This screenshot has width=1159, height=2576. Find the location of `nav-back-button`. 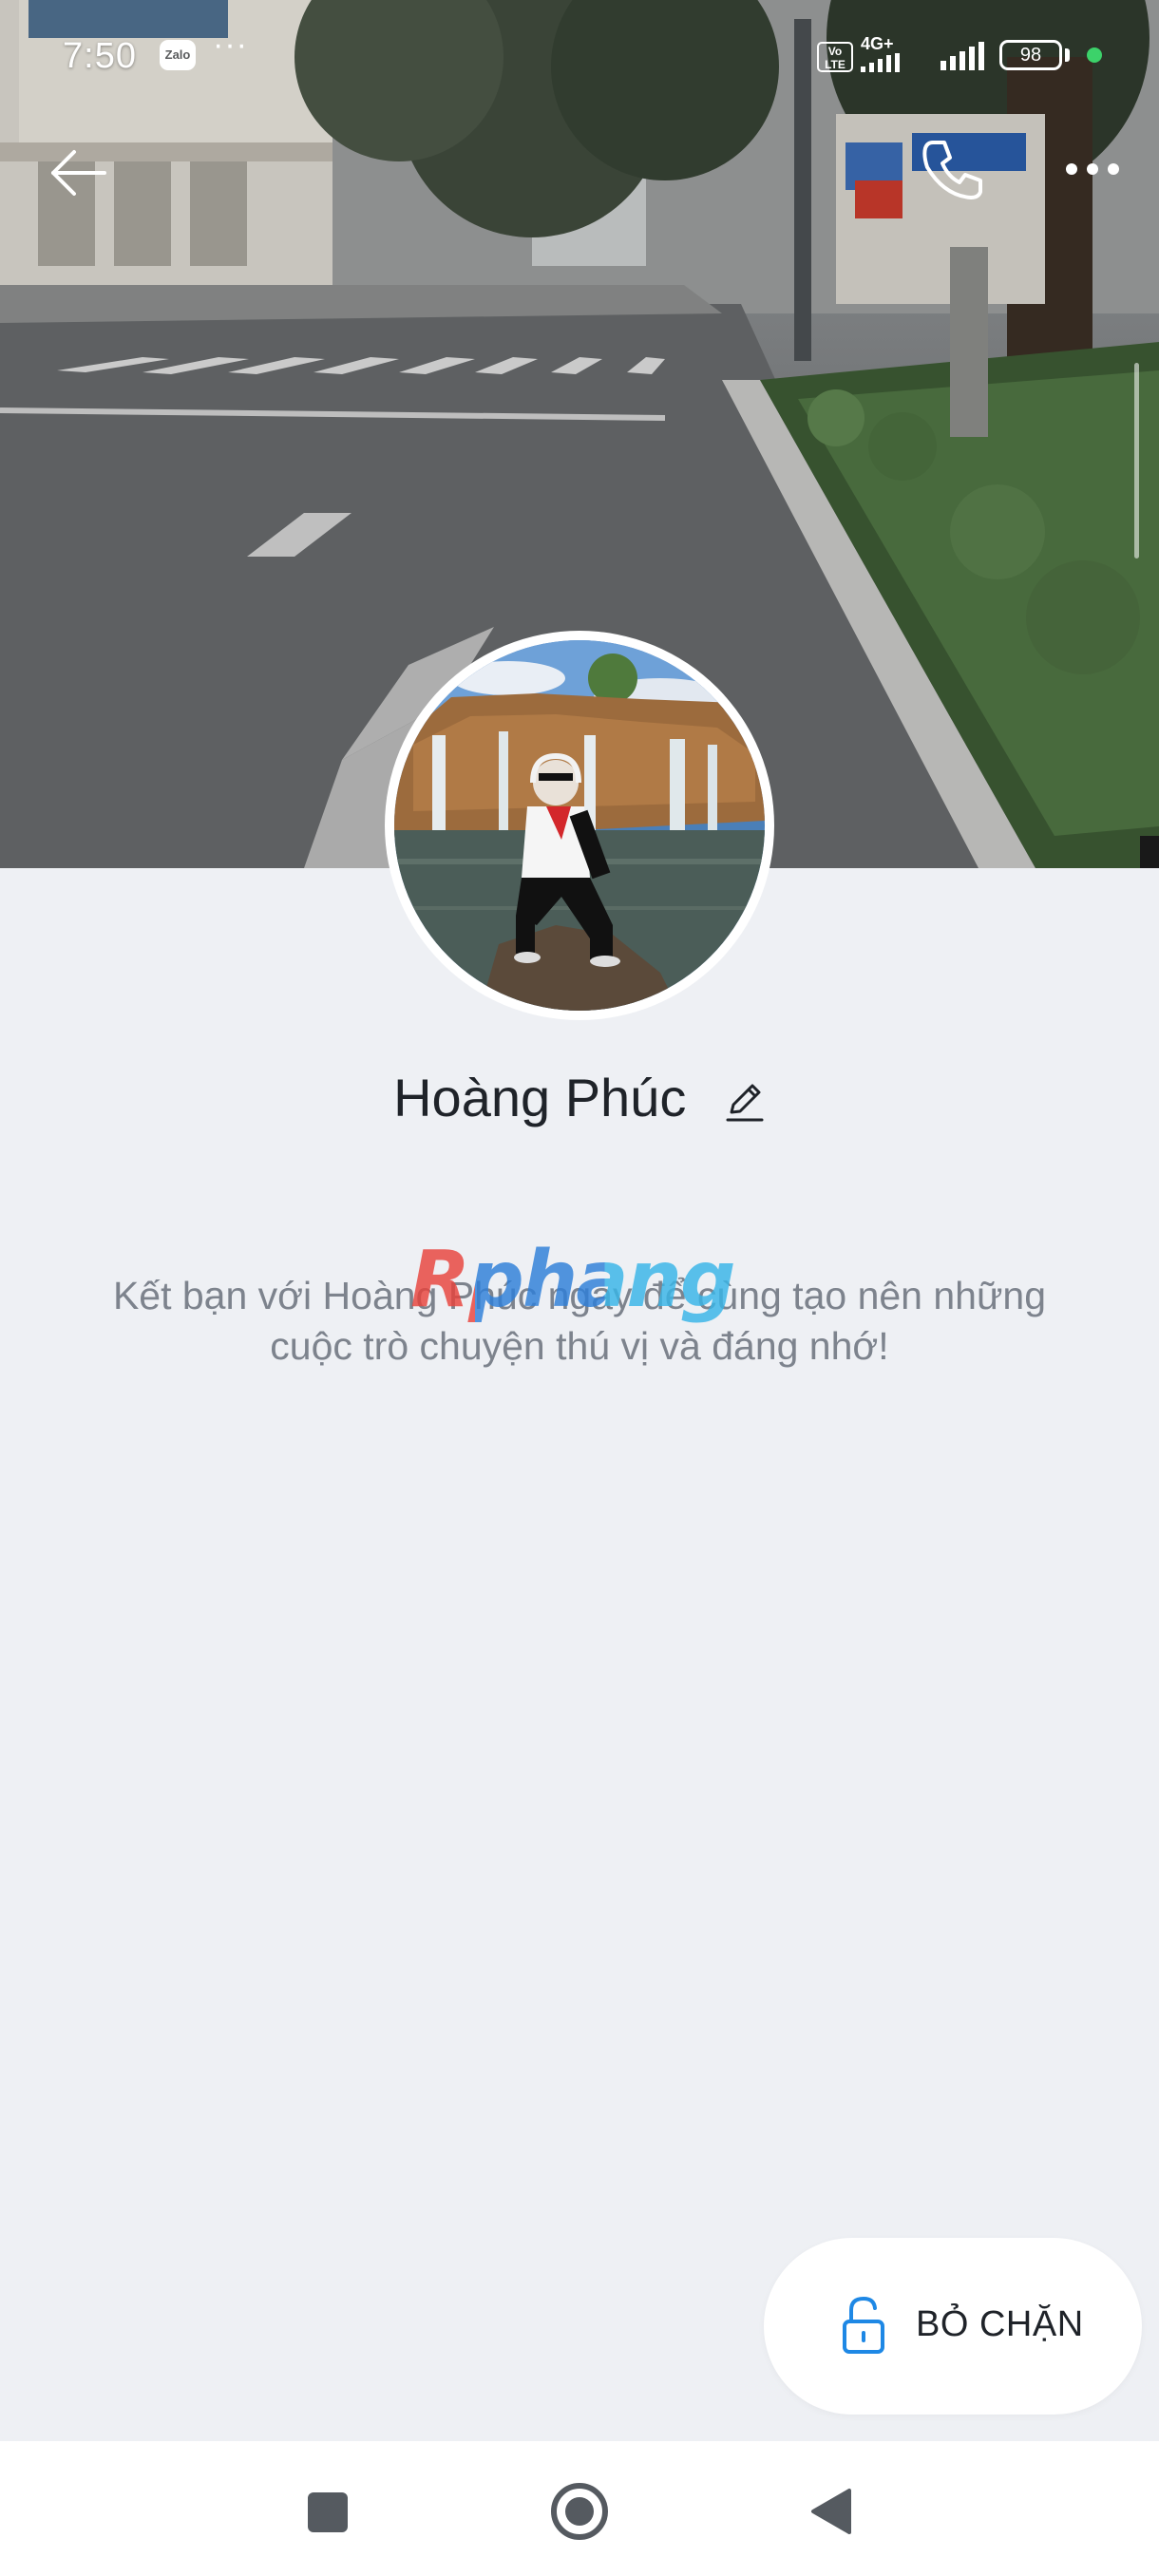

nav-back-button is located at coordinates (832, 2511).